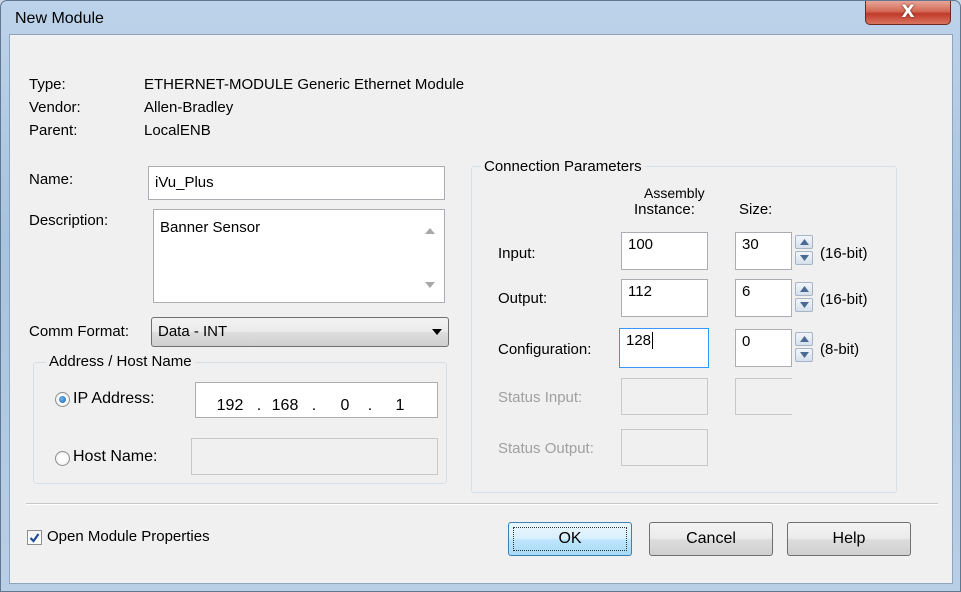  I want to click on output-unit: (16-bit), so click(844, 299).